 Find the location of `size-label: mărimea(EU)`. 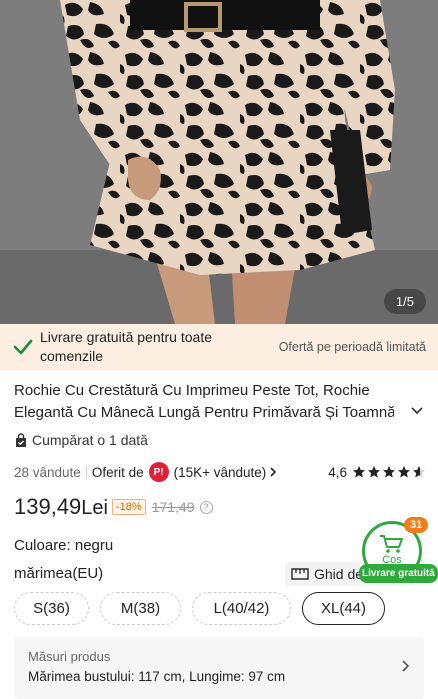

size-label: mărimea(EU) is located at coordinates (59, 573).